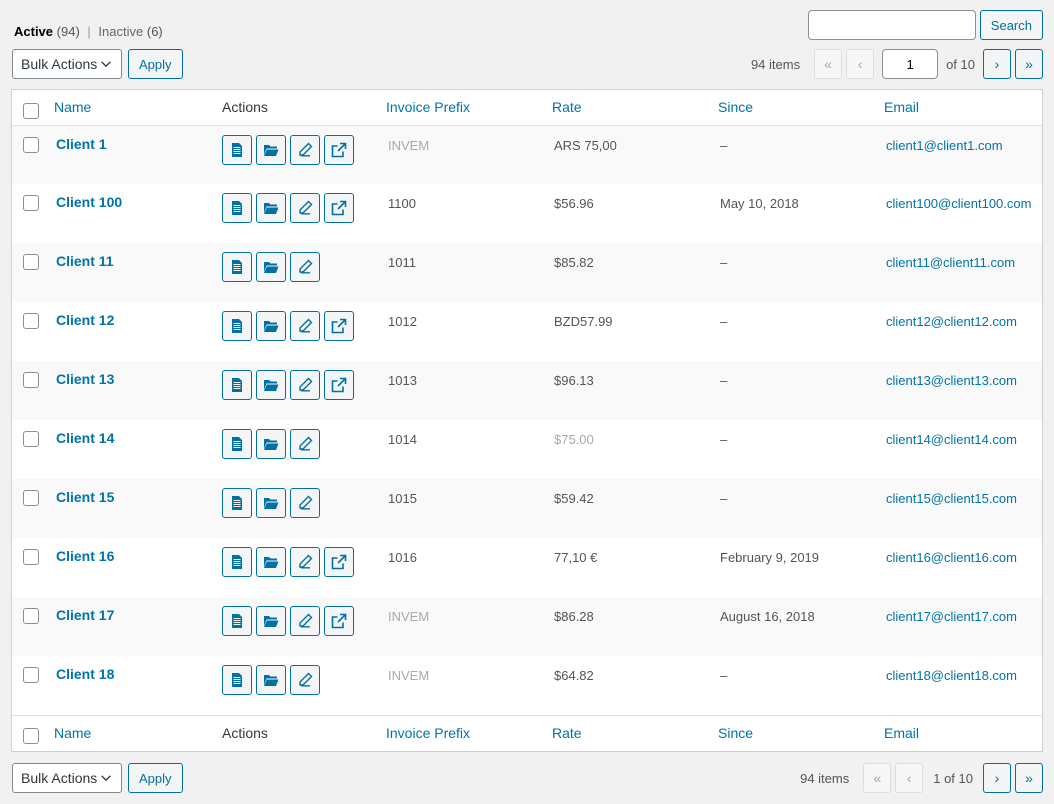 This screenshot has width=1054, height=804. What do you see at coordinates (997, 778) in the screenshot?
I see `next-page-button-bottom: ›` at bounding box center [997, 778].